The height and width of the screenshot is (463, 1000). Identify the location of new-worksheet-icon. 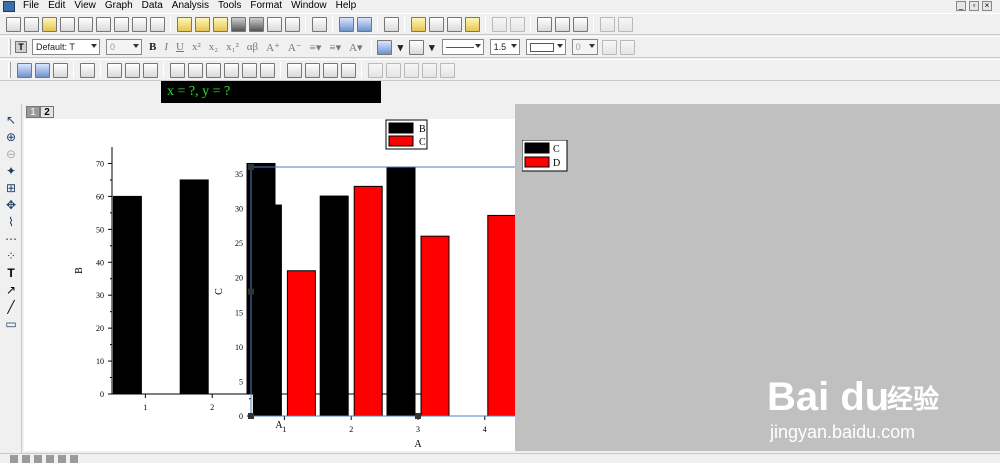
(49, 24).